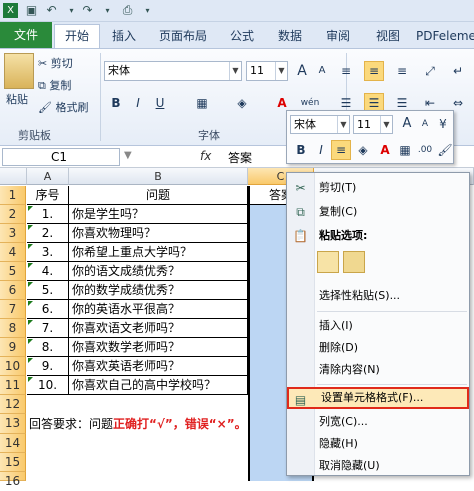  Describe the element at coordinates (354, 262) in the screenshot. I see `paste-values-icon` at that location.